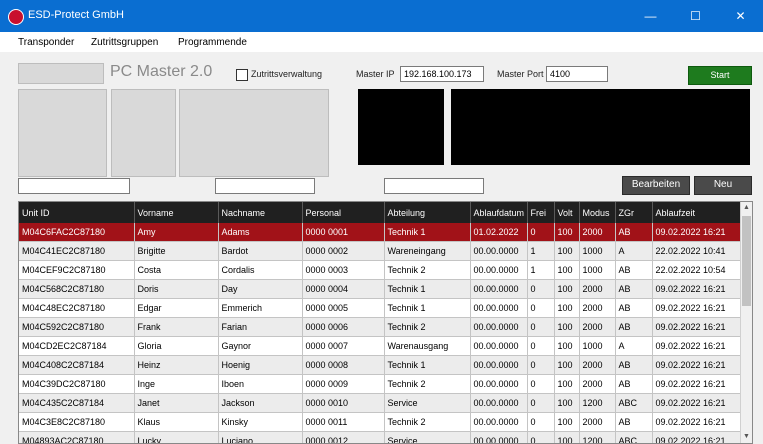 This screenshot has height=444, width=763. I want to click on table-cell: M04C435C2C87184, so click(76, 403).